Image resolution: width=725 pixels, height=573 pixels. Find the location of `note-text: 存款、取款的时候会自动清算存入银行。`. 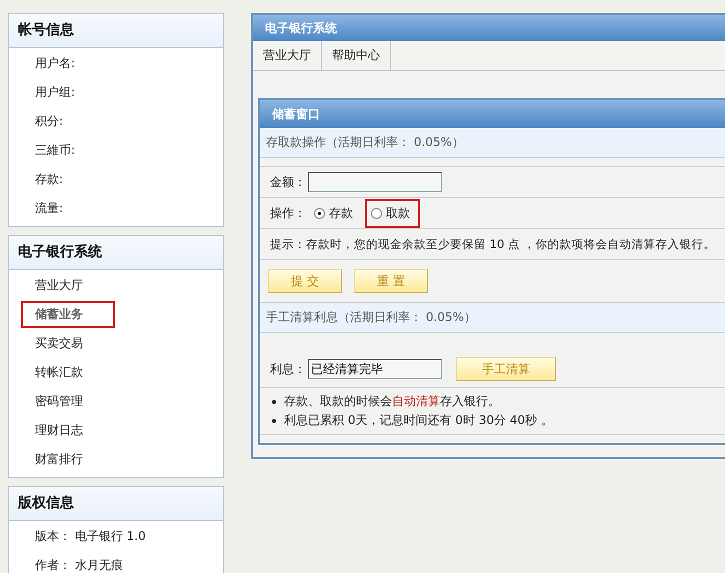

note-text: 存款、取款的时候会自动清算存入银行。 is located at coordinates (392, 401).